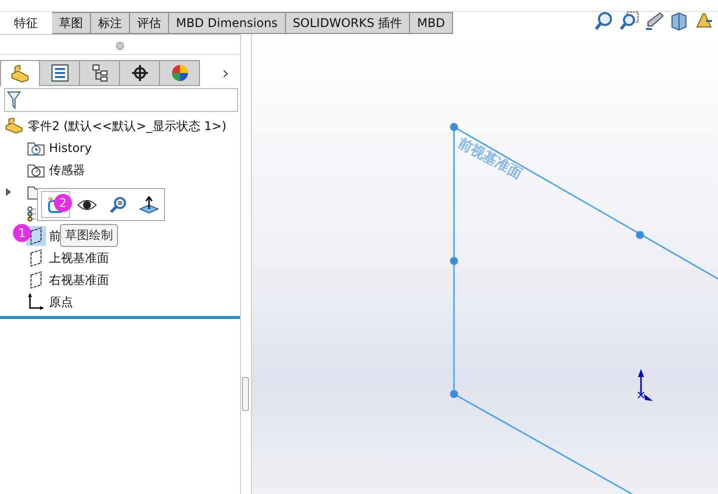 This screenshot has height=494, width=718. What do you see at coordinates (121, 100) in the screenshot?
I see `filter-field` at bounding box center [121, 100].